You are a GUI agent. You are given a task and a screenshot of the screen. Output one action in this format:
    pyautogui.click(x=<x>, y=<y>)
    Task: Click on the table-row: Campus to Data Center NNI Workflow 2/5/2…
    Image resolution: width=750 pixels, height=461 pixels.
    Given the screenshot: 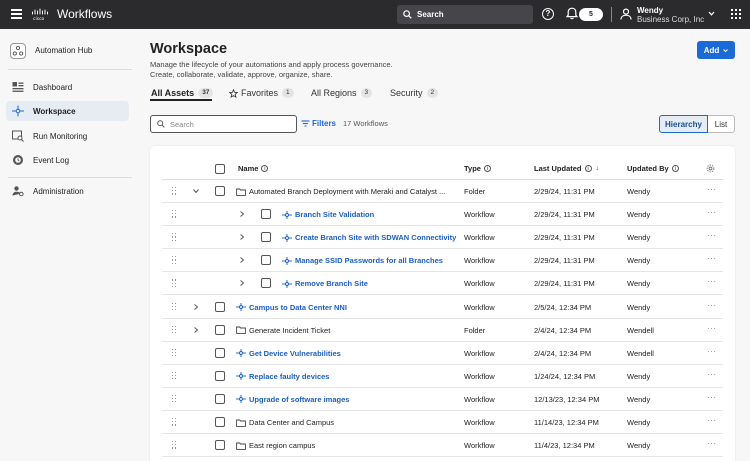 What is the action you would take?
    pyautogui.click(x=442, y=307)
    